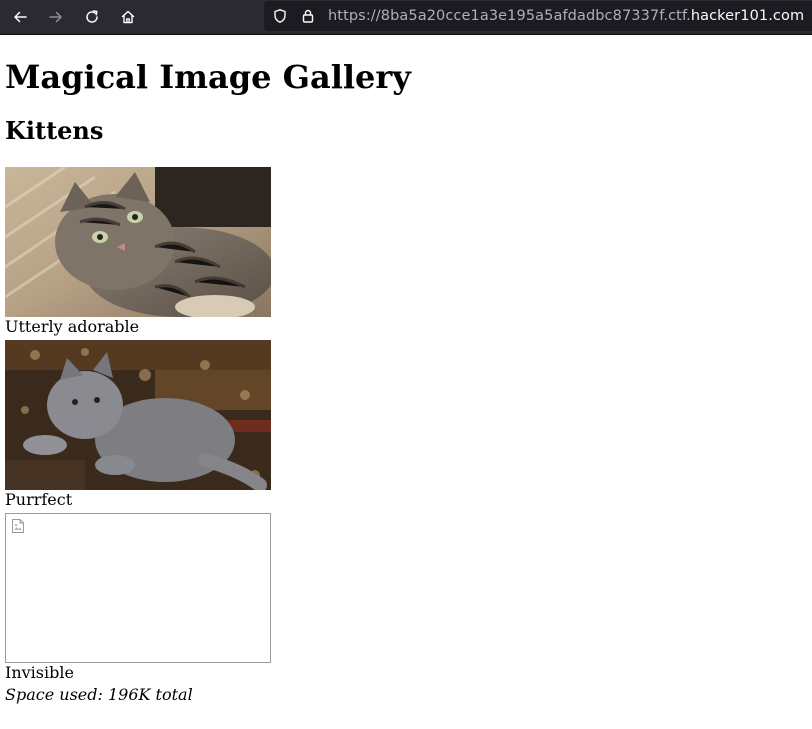 This screenshot has width=812, height=729. I want to click on broken-image-icon, so click(18, 526).